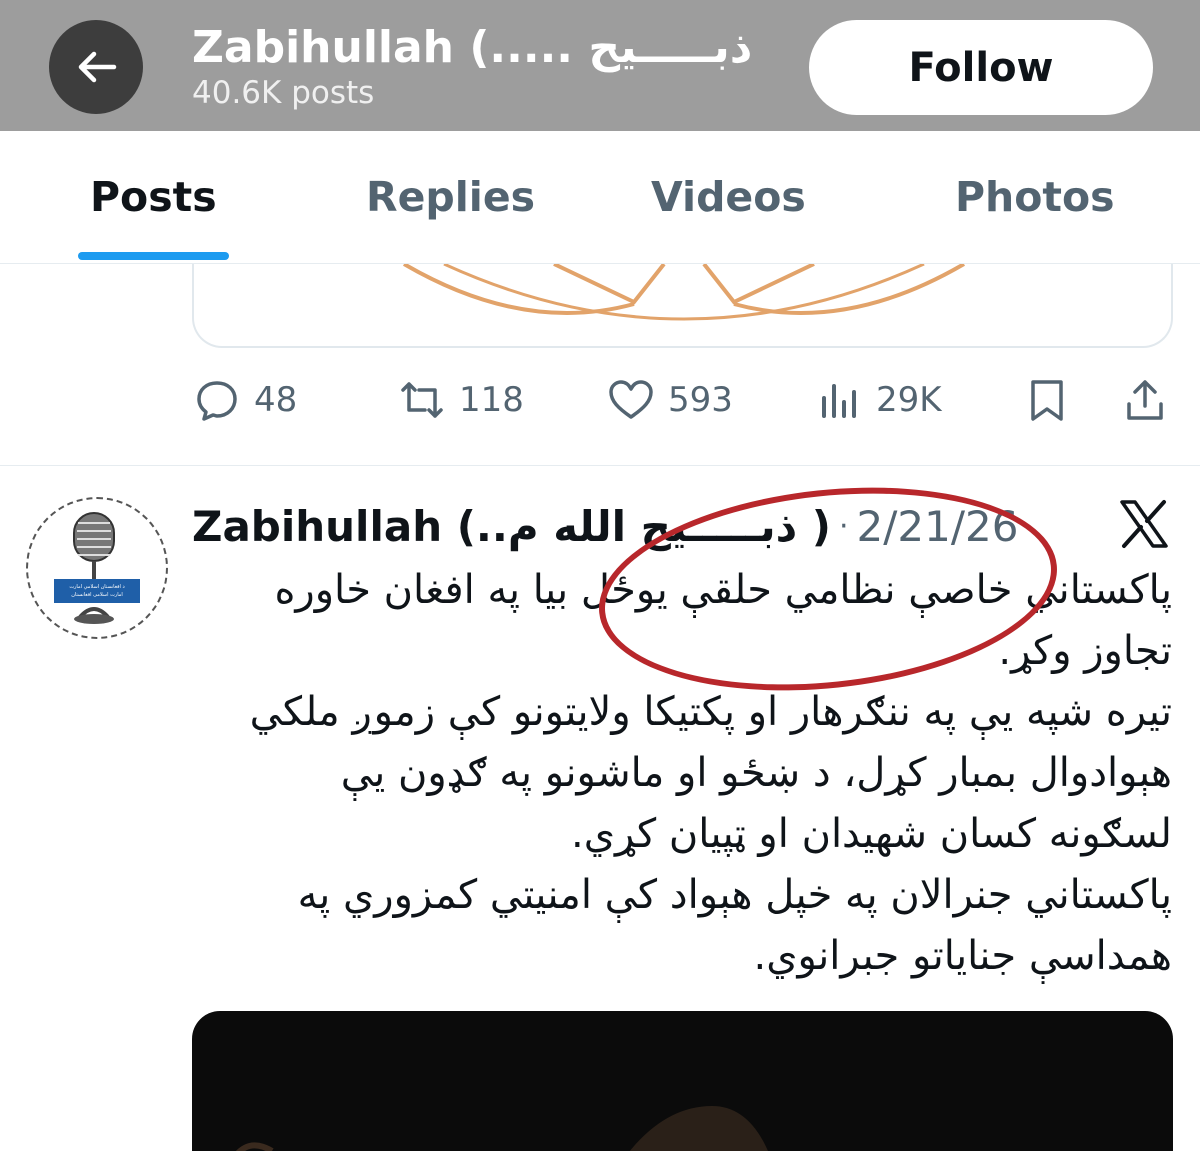 The width and height of the screenshot is (1200, 1151). I want to click on reply-icon, so click(217, 400).